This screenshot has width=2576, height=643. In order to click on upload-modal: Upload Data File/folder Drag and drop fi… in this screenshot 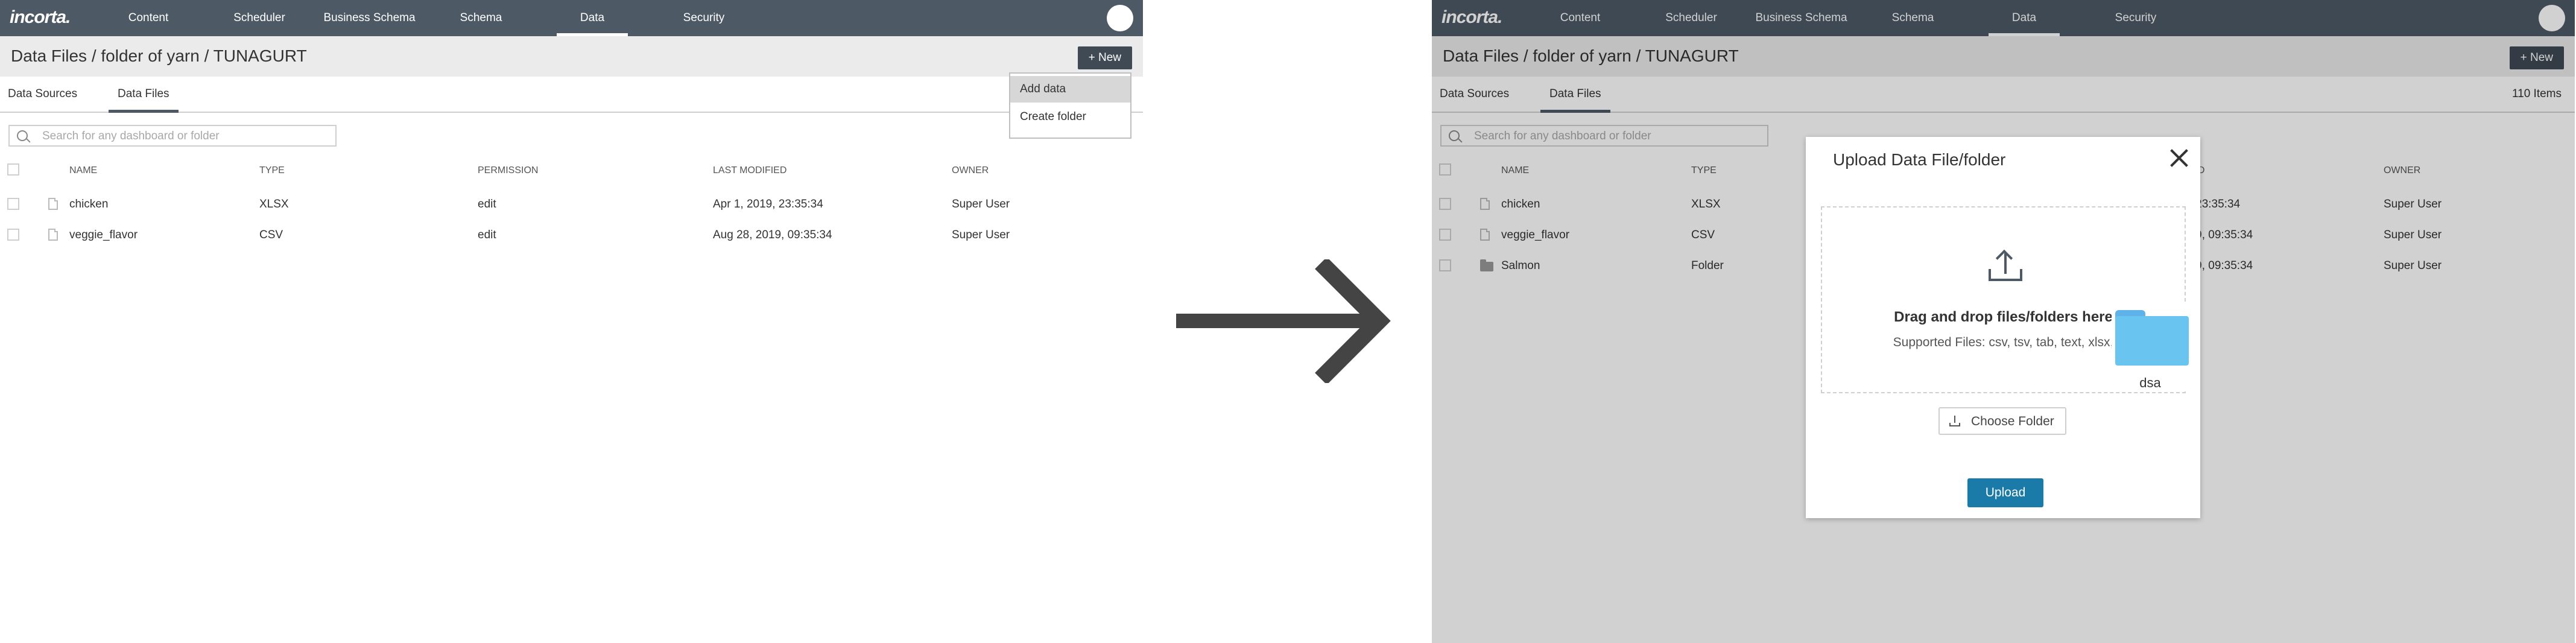, I will do `click(2003, 327)`.